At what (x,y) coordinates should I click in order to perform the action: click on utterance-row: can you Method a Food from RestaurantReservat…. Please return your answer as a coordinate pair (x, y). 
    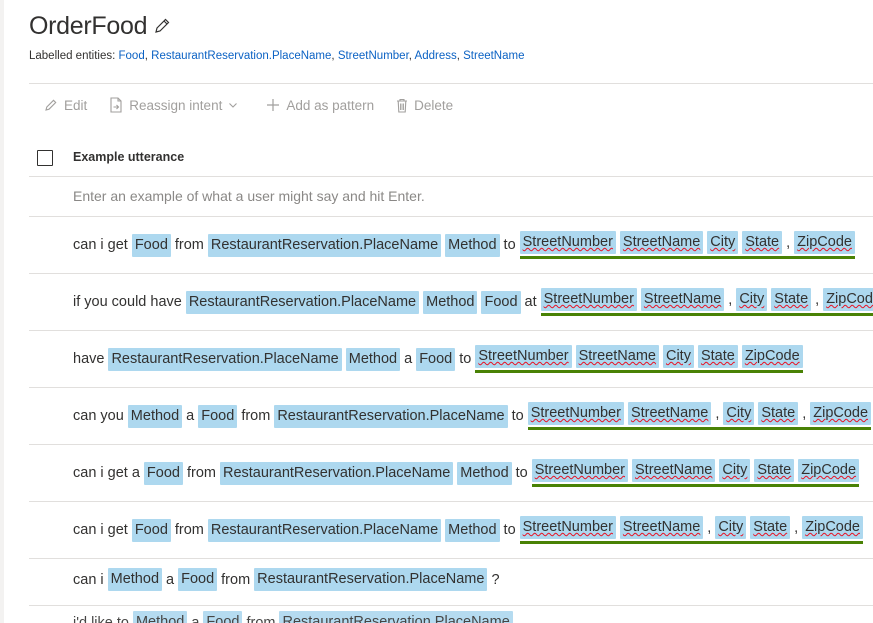
    Looking at the image, I should click on (451, 416).